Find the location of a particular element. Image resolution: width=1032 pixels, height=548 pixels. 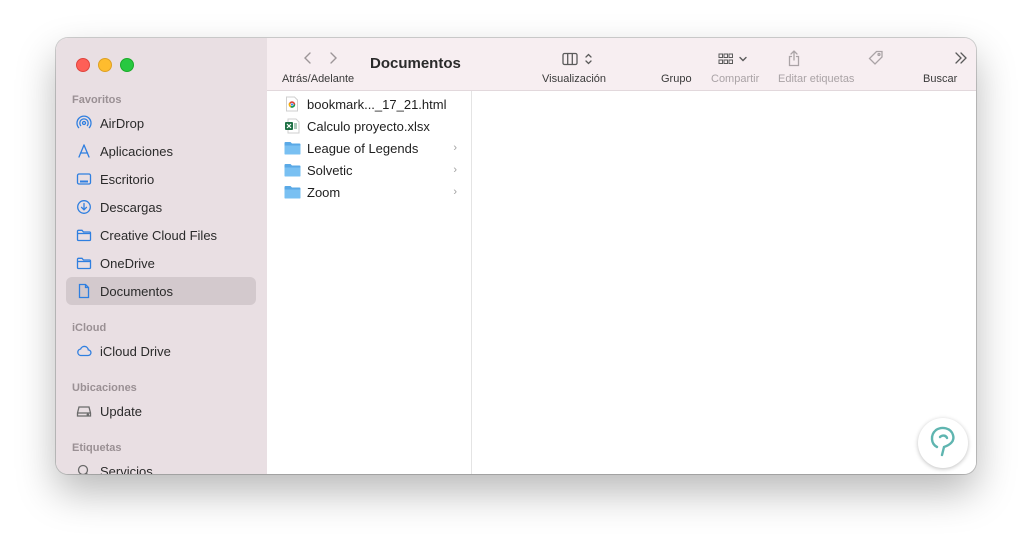

sidebar-item-label: Creative Cloud Files is located at coordinates (159, 235).